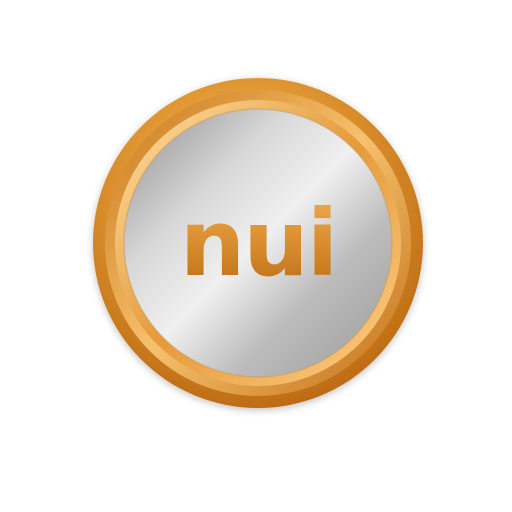  I want to click on logo-text: nui, so click(258, 243).